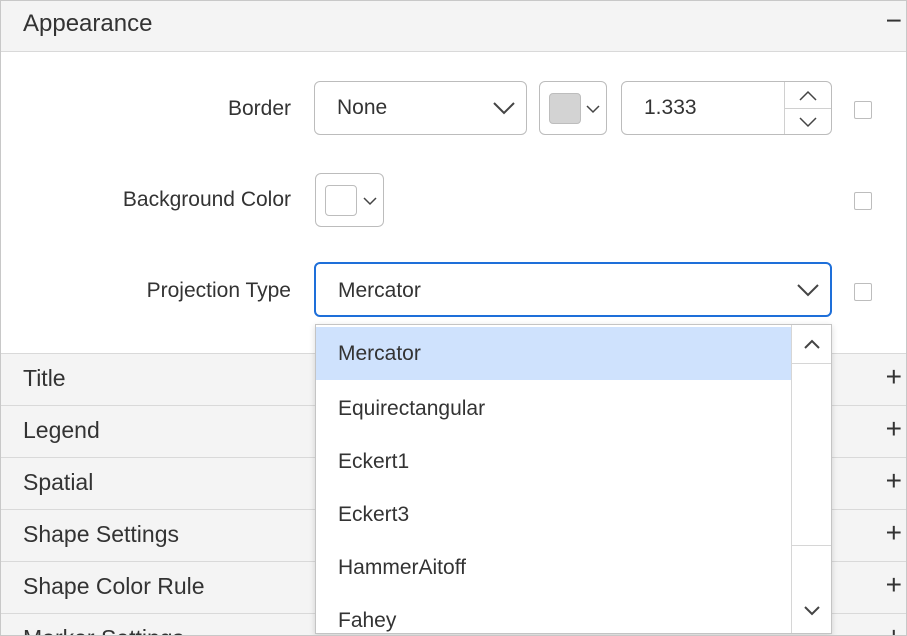  What do you see at coordinates (374, 514) in the screenshot?
I see `option-label: Eckert3` at bounding box center [374, 514].